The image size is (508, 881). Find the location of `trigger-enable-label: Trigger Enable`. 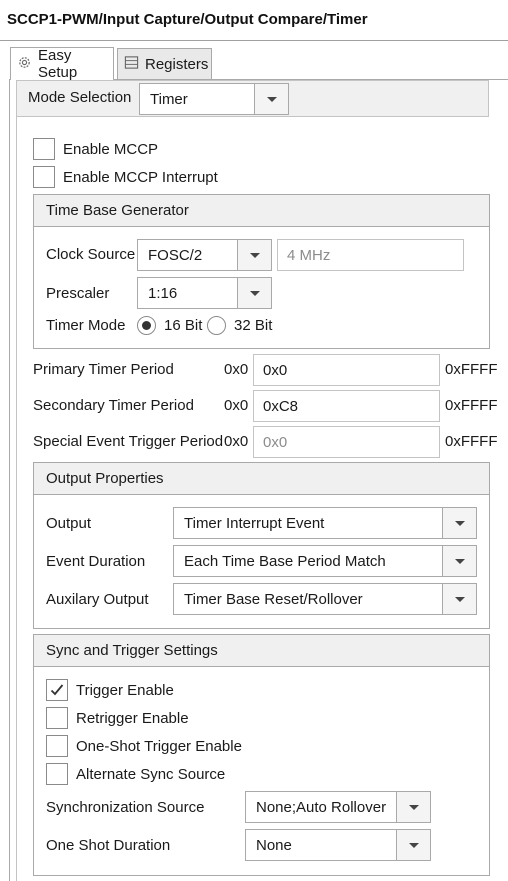

trigger-enable-label: Trigger Enable is located at coordinates (125, 690).